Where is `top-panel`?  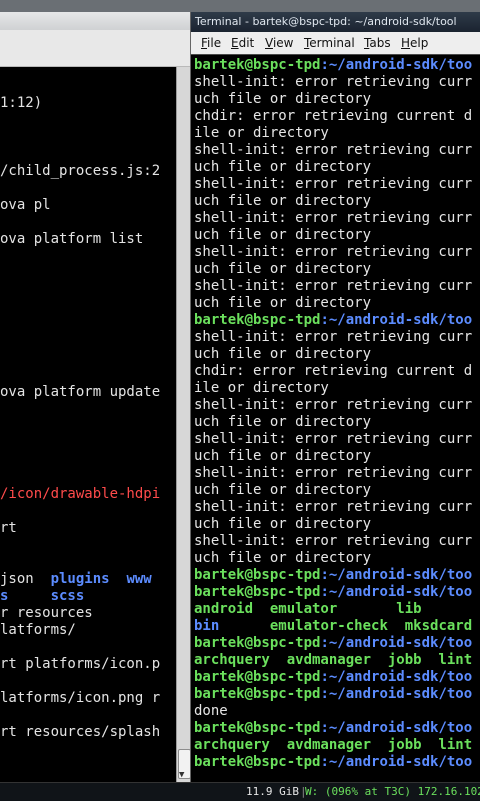
top-panel is located at coordinates (240, 6).